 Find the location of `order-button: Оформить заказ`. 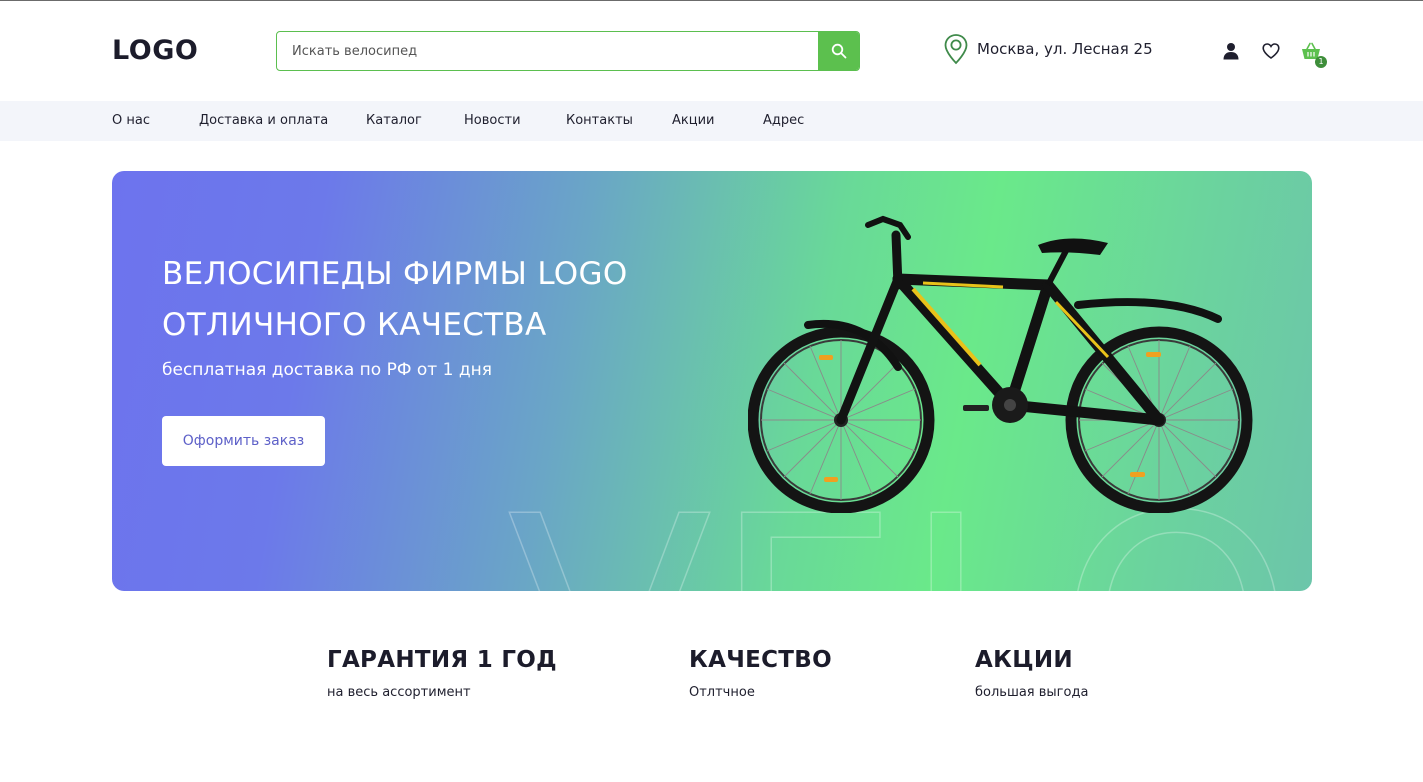

order-button: Оформить заказ is located at coordinates (243, 441).